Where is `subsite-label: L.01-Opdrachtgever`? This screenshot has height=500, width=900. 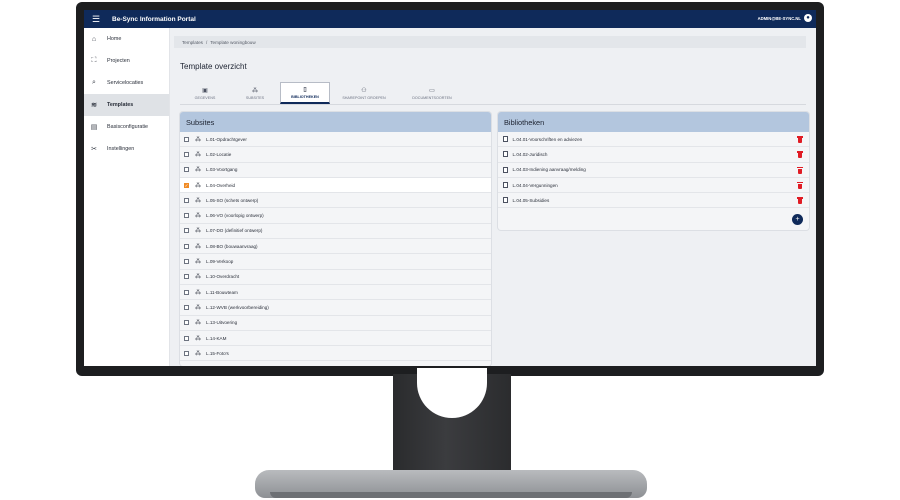
subsite-label: L.01-Opdrachtgever is located at coordinates (226, 139).